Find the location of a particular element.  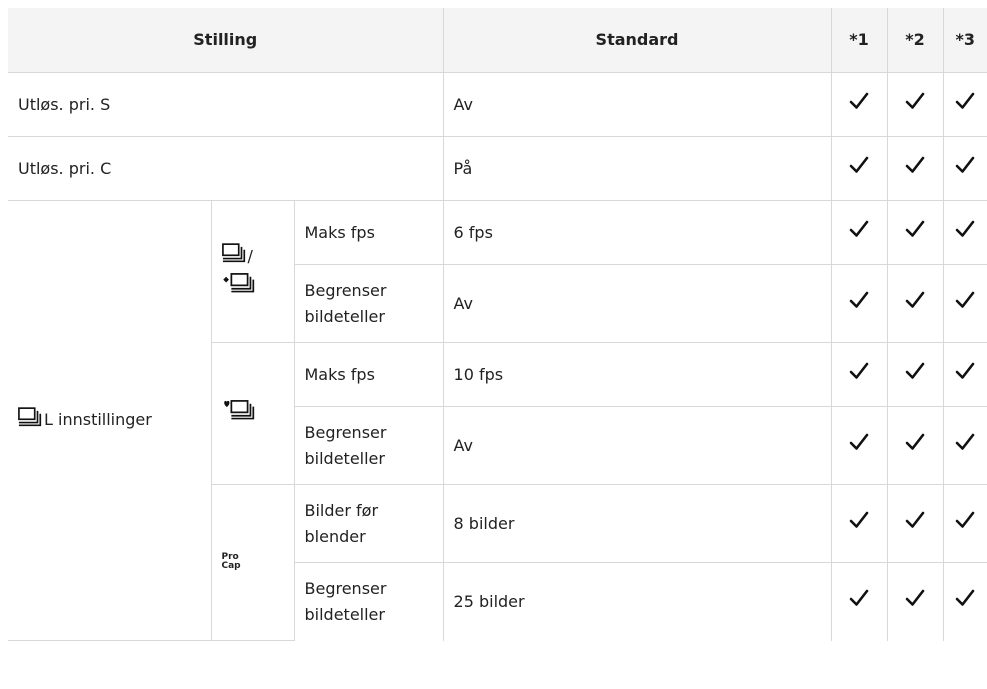

header-mode-1: *1 is located at coordinates (859, 40).